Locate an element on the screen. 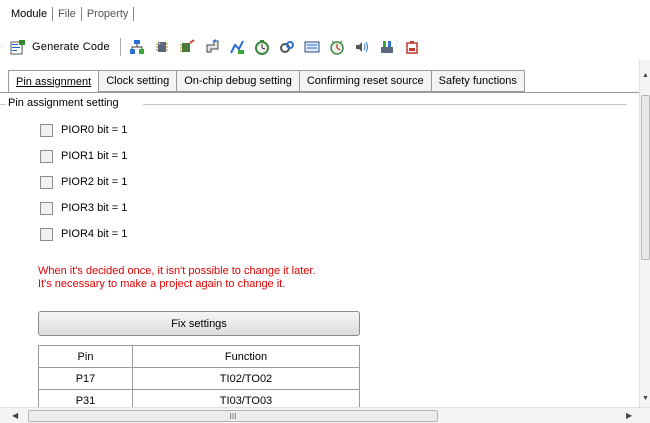  cell-pin: P31 is located at coordinates (85, 398).